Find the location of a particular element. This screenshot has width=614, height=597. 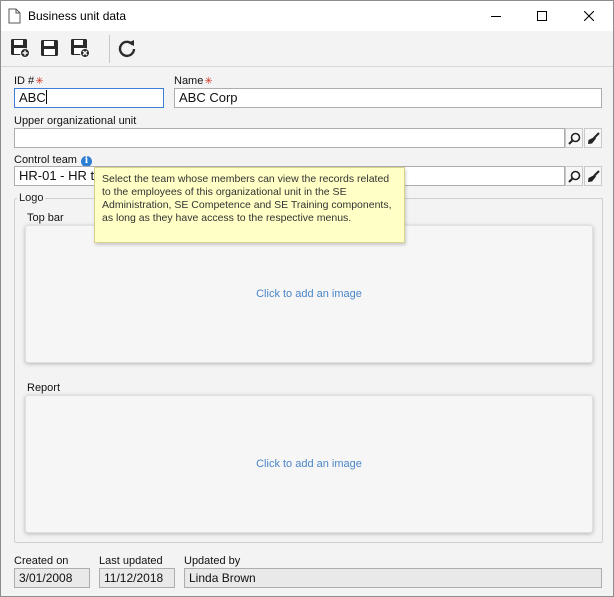

close-button is located at coordinates (589, 16).